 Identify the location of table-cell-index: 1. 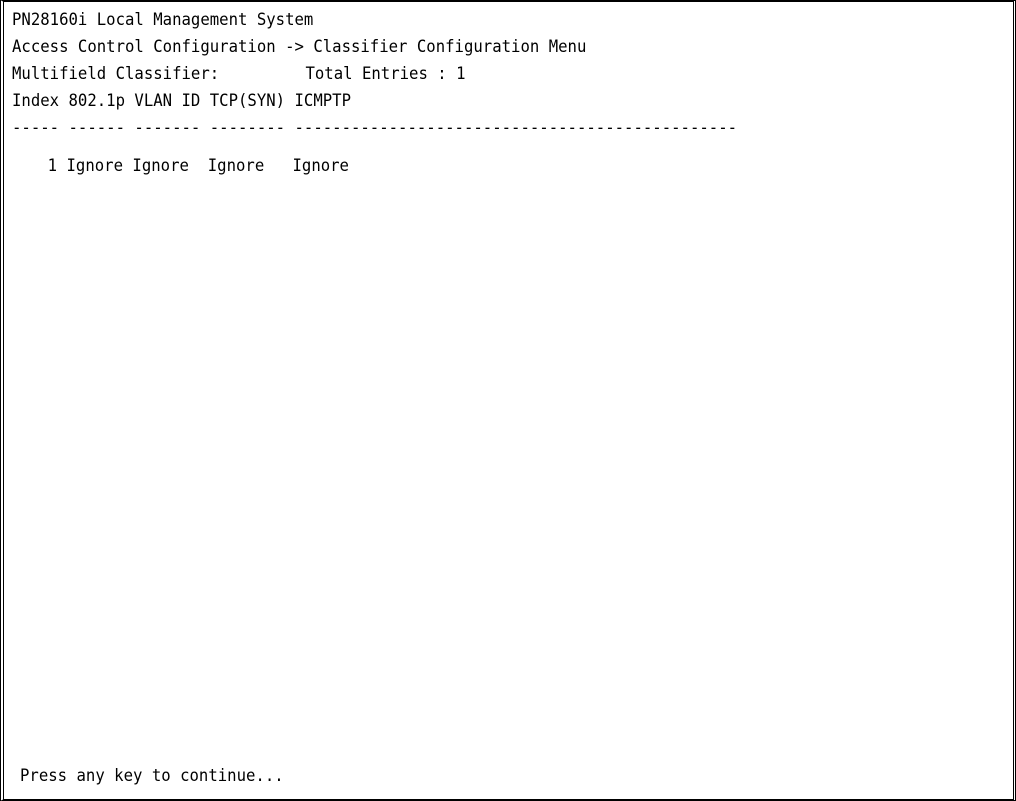
(52, 166).